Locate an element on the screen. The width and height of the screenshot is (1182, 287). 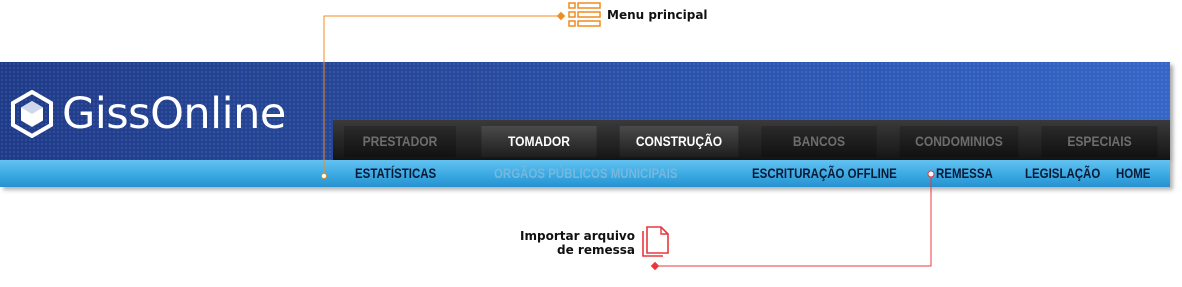
documents-icon is located at coordinates (655, 241).